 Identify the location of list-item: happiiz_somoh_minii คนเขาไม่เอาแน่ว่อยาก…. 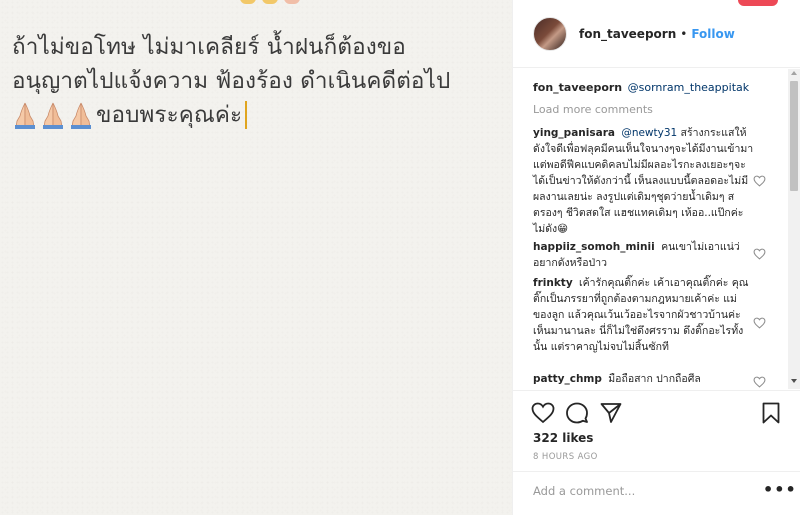
(644, 255).